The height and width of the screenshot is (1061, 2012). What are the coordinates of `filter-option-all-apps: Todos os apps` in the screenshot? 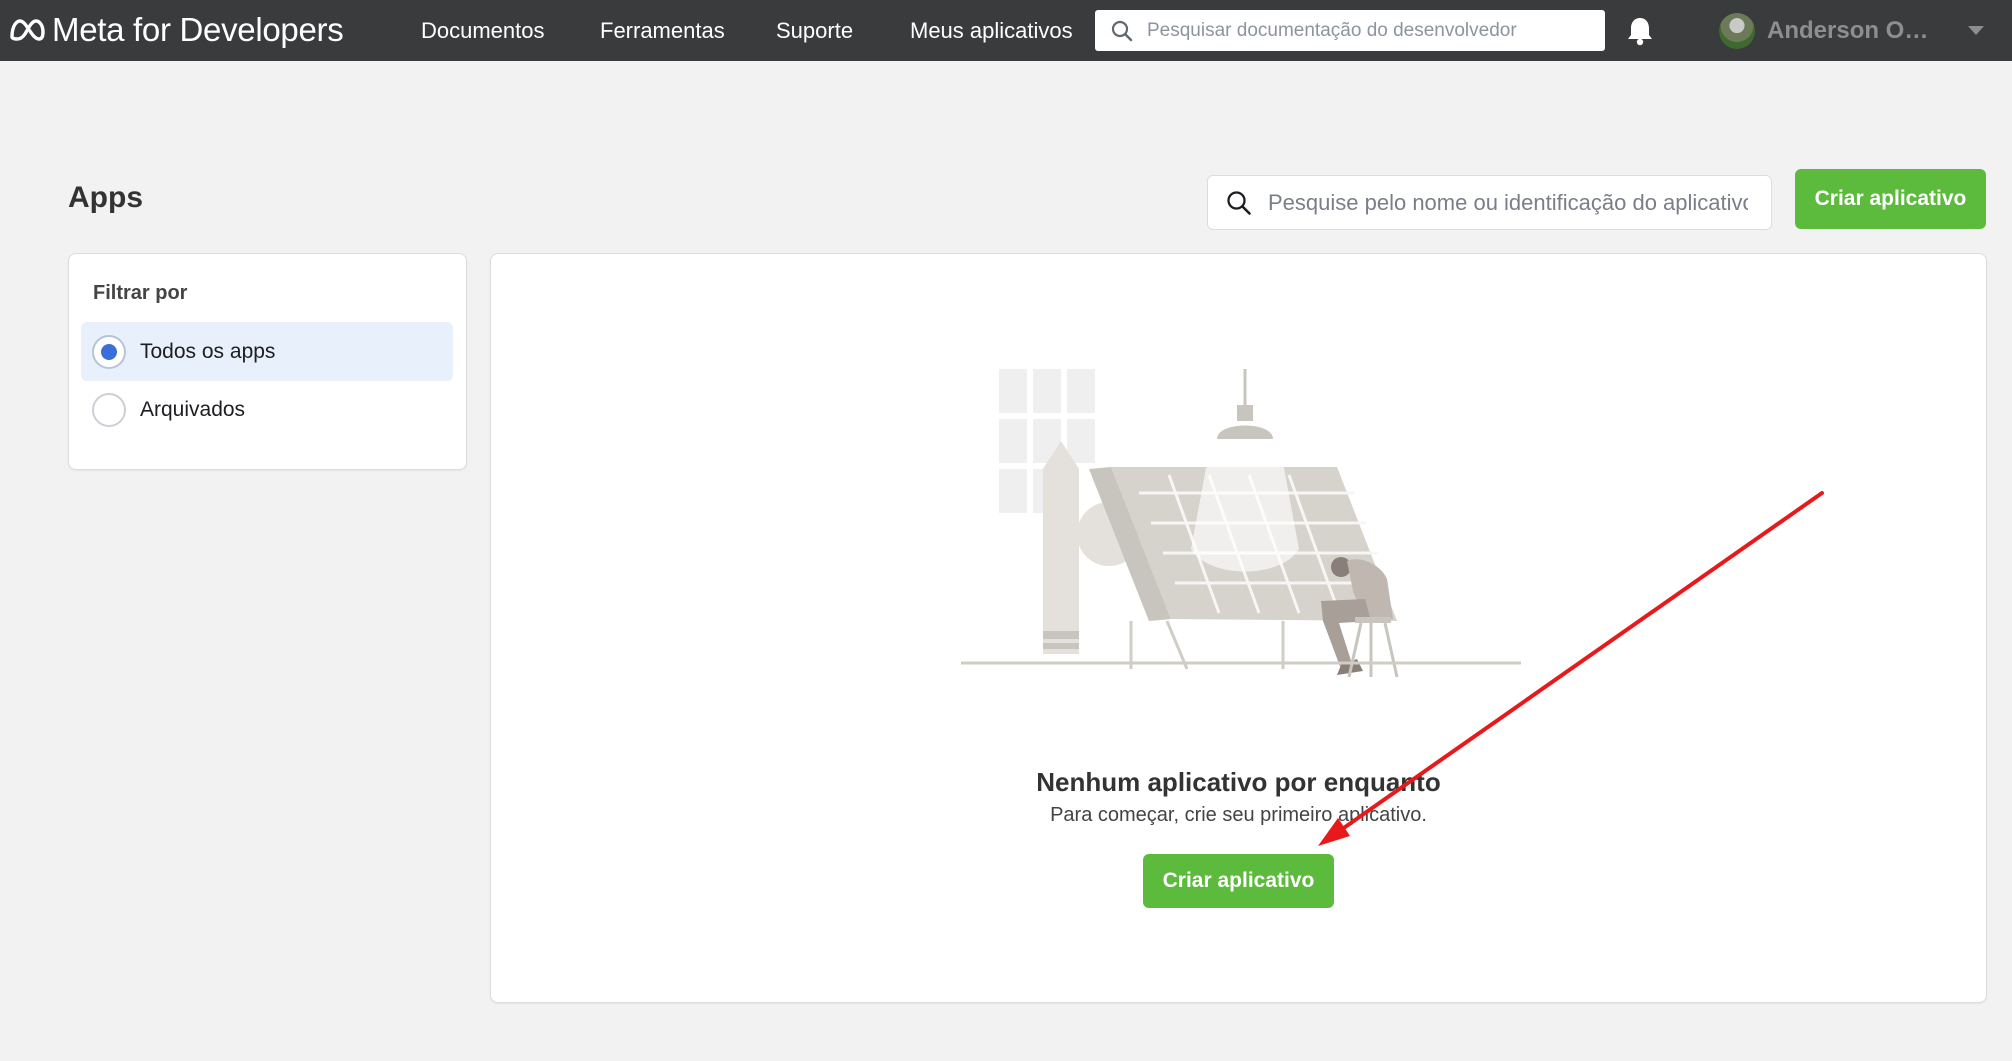 It's located at (267, 351).